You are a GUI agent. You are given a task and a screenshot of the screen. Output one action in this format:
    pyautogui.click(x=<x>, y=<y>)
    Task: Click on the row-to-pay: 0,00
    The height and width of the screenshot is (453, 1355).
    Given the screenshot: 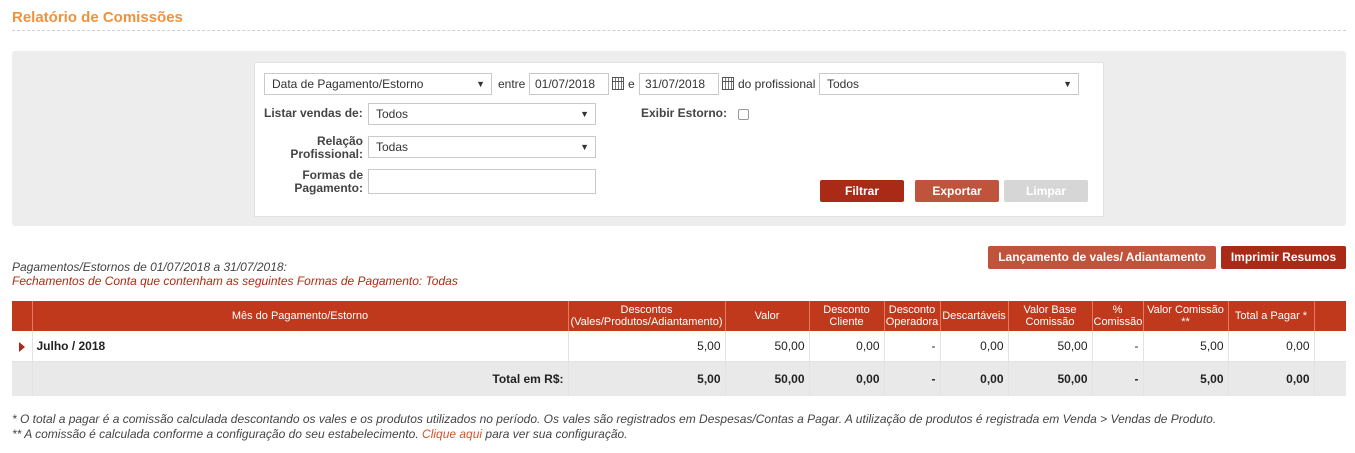 What is the action you would take?
    pyautogui.click(x=1270, y=346)
    